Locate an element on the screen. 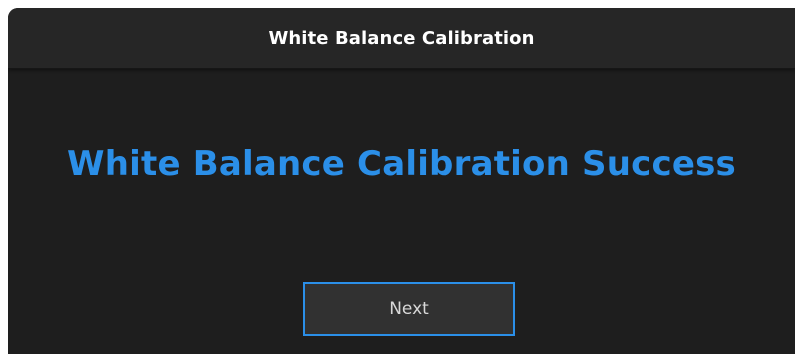  success-message: White Balance Calibration Success is located at coordinates (401, 164).